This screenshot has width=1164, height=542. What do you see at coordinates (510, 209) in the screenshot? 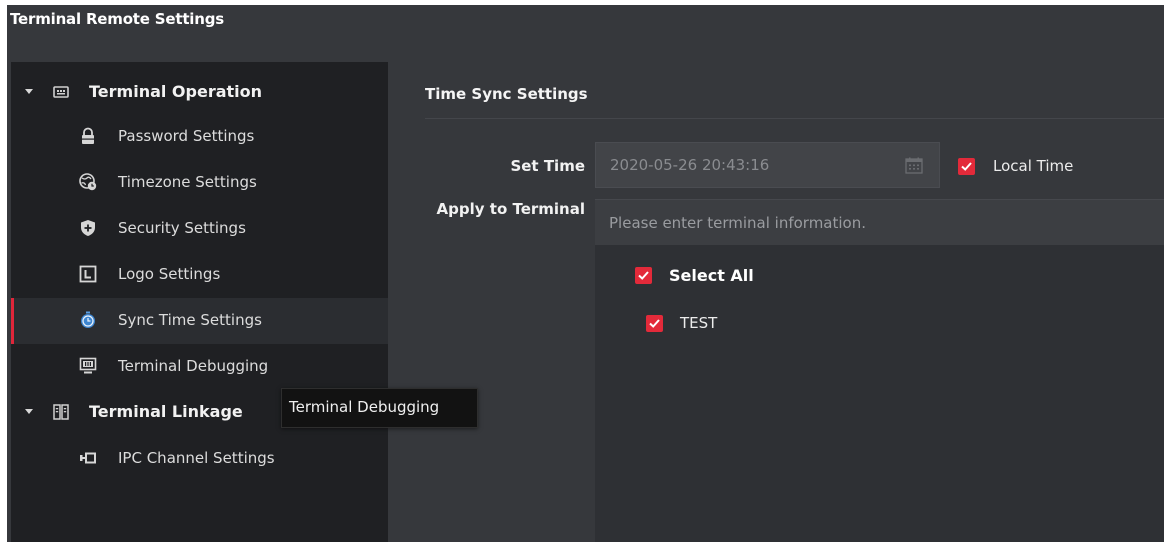
I see `apply-to-terminal-label: Apply to Terminal` at bounding box center [510, 209].